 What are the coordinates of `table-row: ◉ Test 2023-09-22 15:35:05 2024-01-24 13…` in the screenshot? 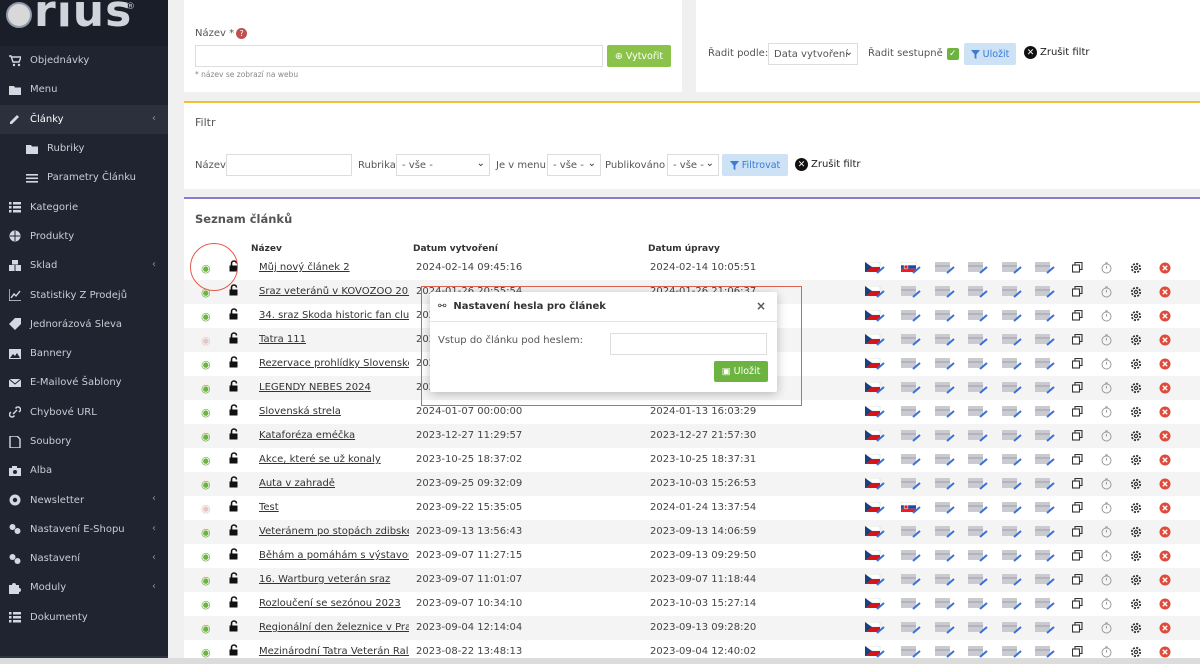 It's located at (692, 508).